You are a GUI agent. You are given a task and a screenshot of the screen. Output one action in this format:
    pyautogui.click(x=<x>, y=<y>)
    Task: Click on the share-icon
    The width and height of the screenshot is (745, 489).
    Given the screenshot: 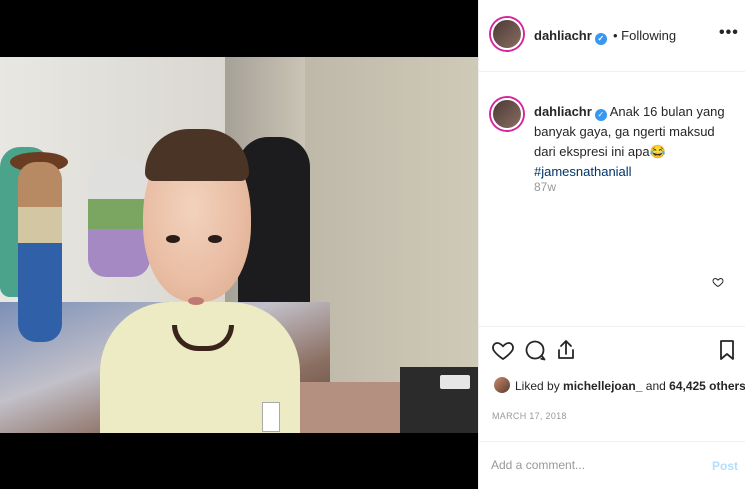 What is the action you would take?
    pyautogui.click(x=566, y=350)
    